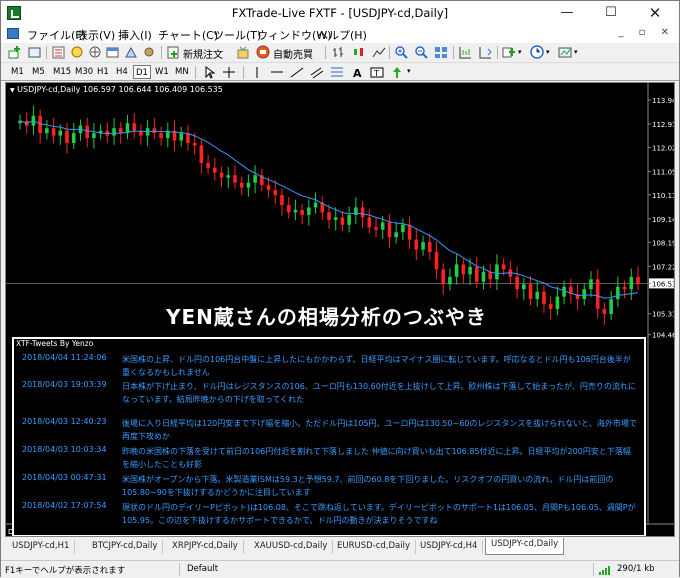 Image resolution: width=680 pixels, height=578 pixels. Describe the element at coordinates (188, 35) in the screenshot. I see `menu-chart: チャート(C)` at that location.